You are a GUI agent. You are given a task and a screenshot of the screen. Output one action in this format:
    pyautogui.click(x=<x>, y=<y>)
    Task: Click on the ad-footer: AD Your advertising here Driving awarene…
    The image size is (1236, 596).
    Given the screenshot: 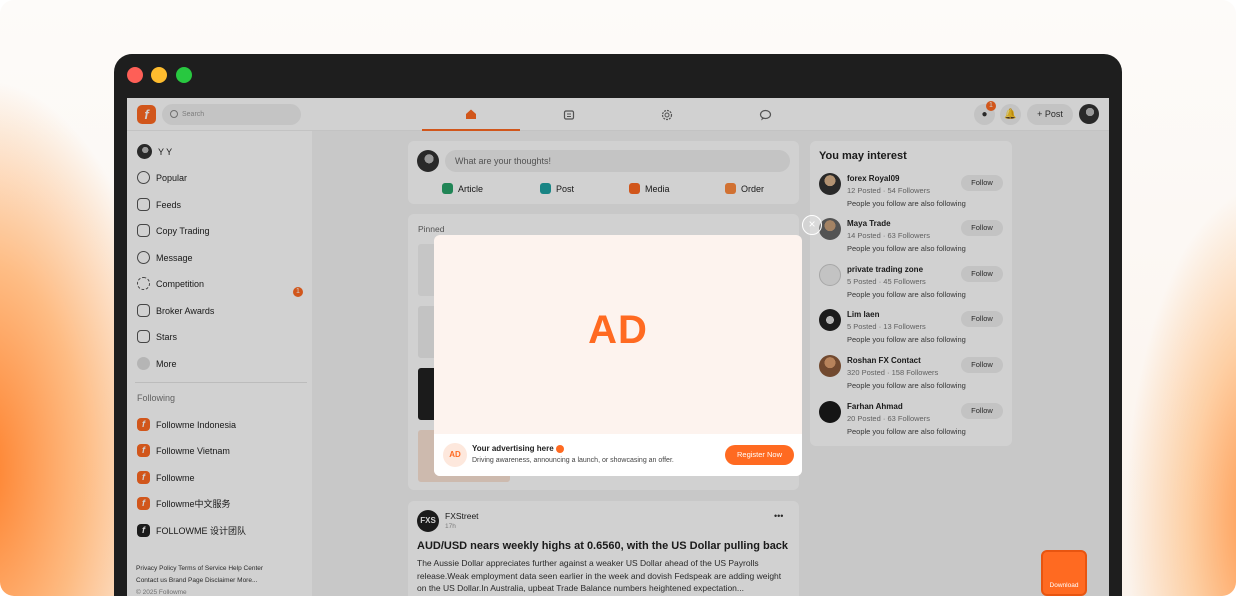 What is the action you would take?
    pyautogui.click(x=618, y=455)
    